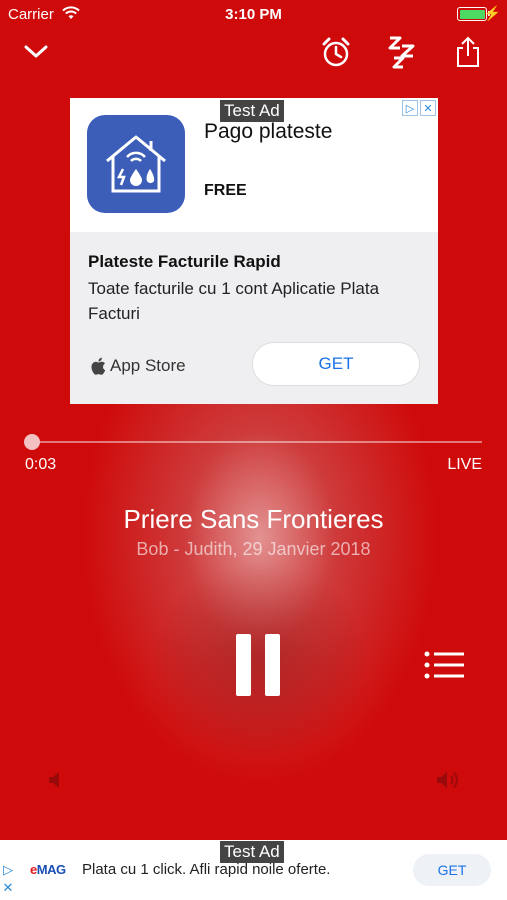 The width and height of the screenshot is (507, 900). I want to click on sleep-timer-button, so click(402, 52).